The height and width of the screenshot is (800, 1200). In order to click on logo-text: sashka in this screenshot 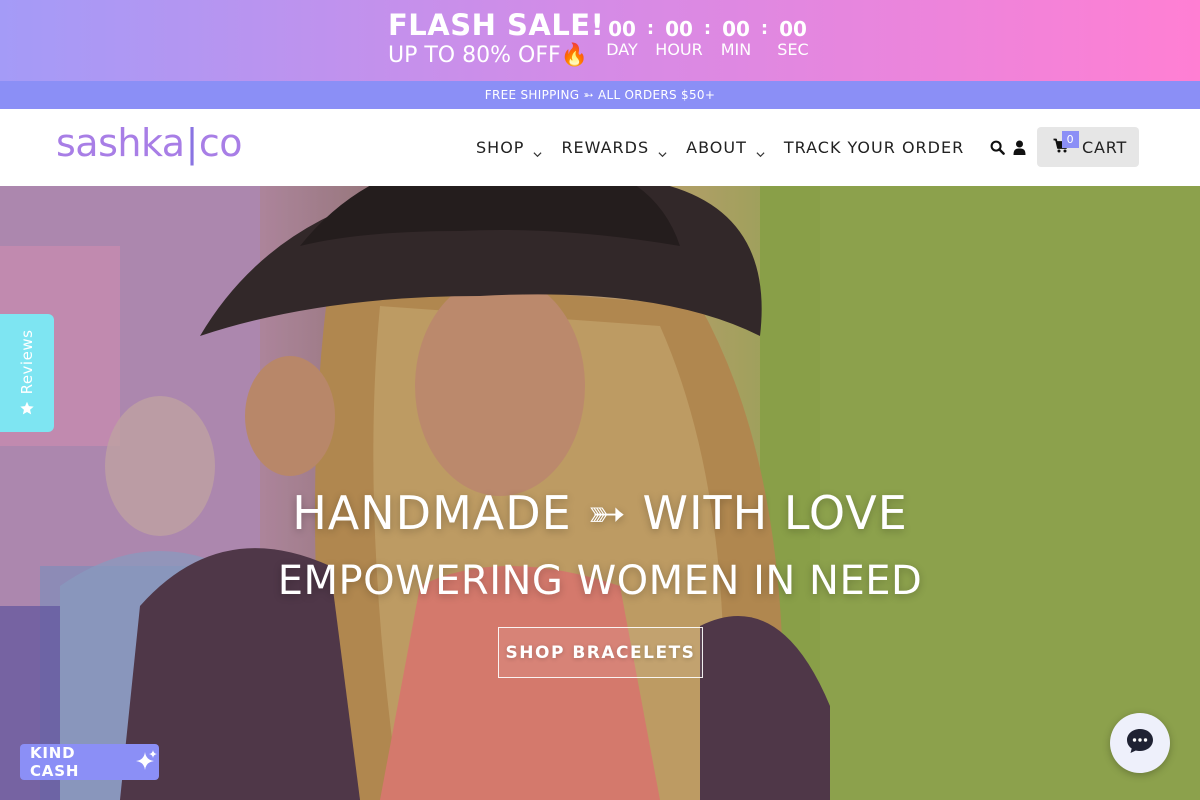, I will do `click(120, 143)`.